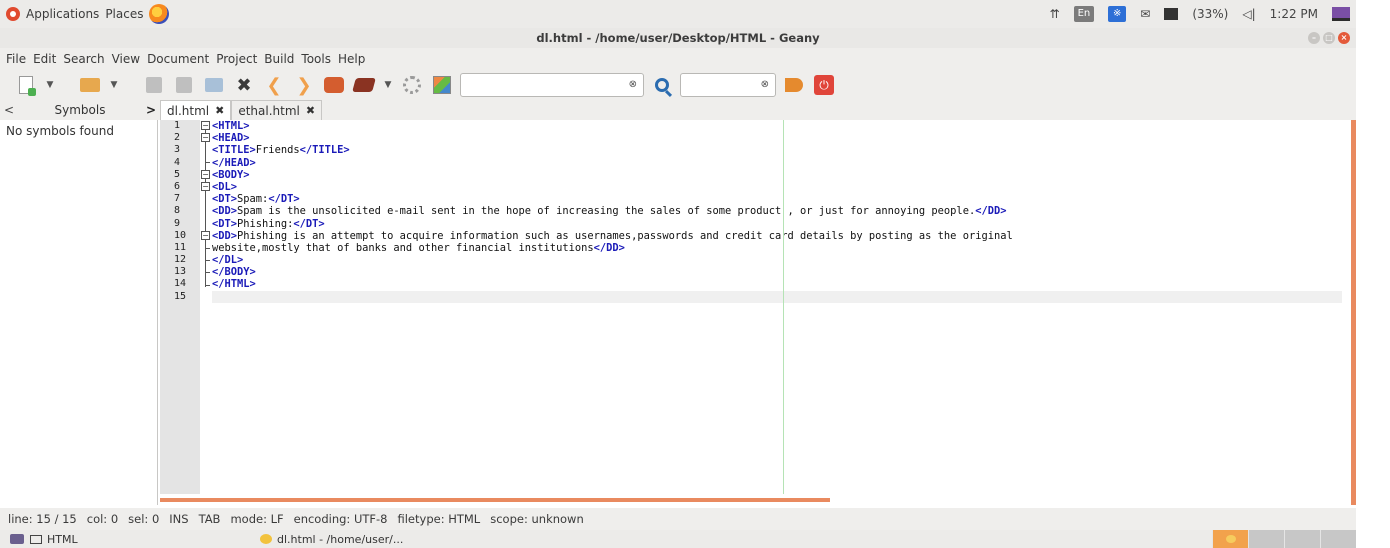  I want to click on menu-help: Help, so click(351, 59).